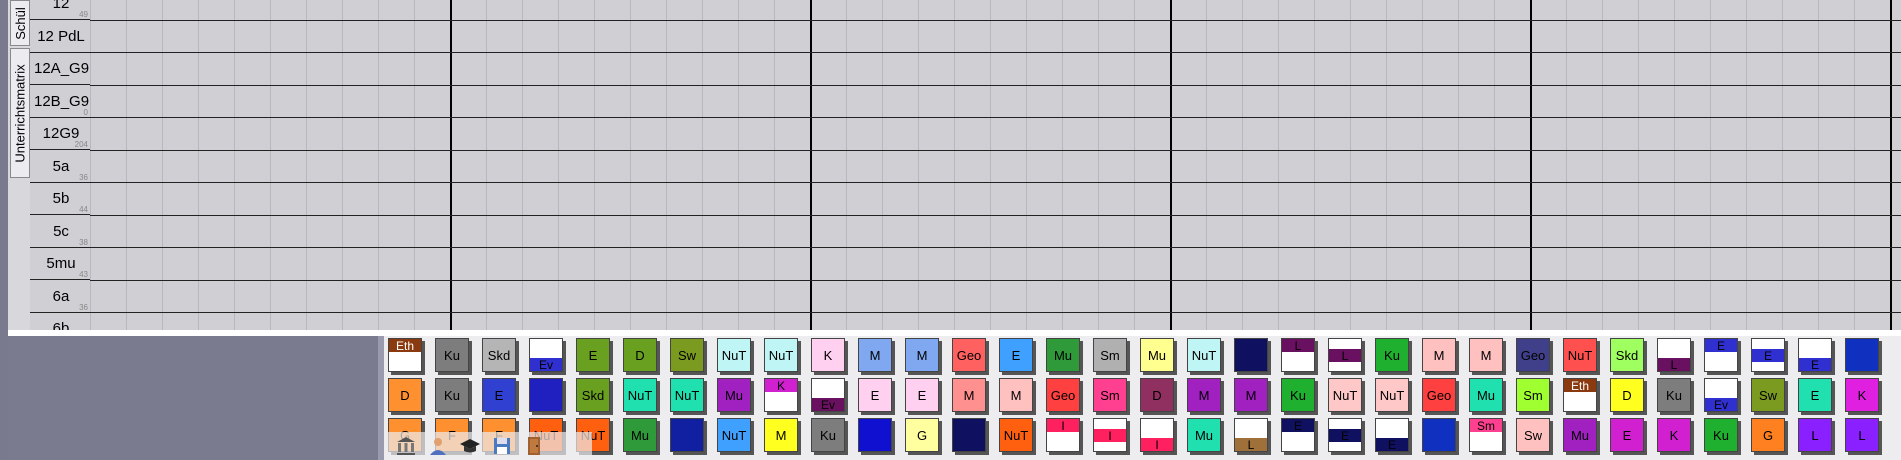 The width and height of the screenshot is (1901, 460). Describe the element at coordinates (60, 297) in the screenshot. I see `class-row-label: 6a 36` at that location.